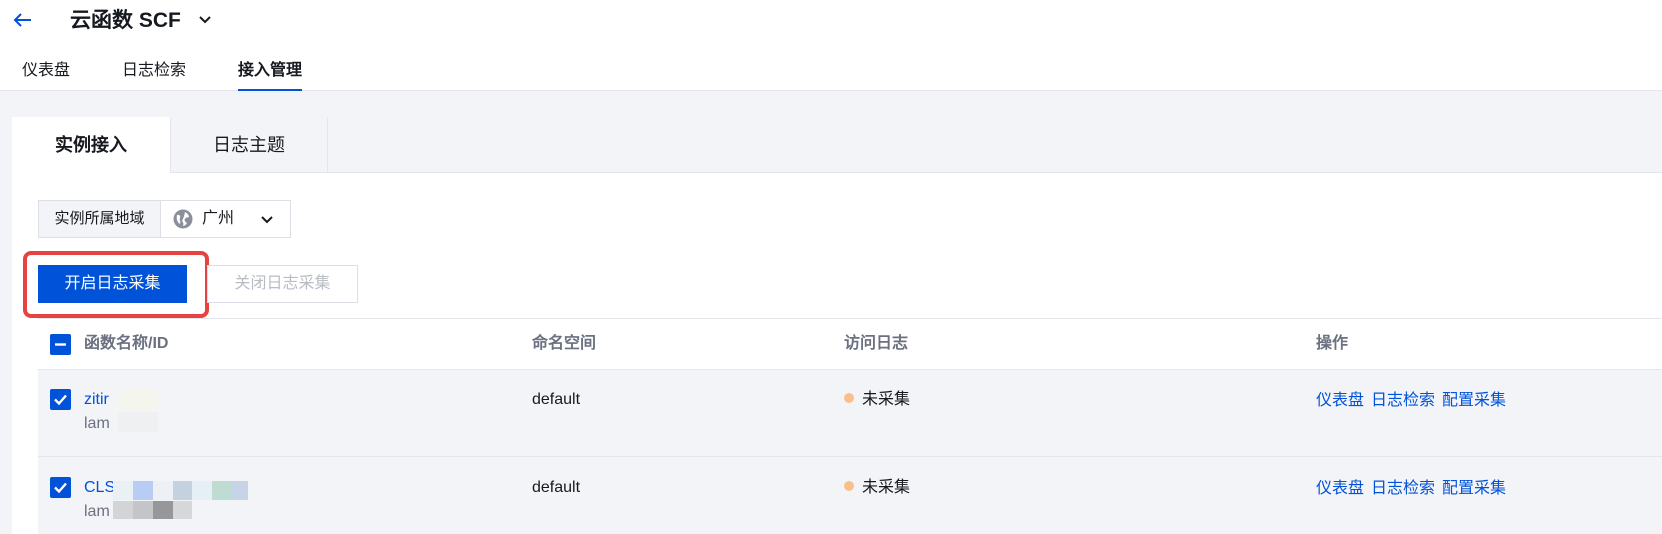 This screenshot has width=1662, height=534. I want to click on page-title: 云函数 SCF, so click(125, 20).